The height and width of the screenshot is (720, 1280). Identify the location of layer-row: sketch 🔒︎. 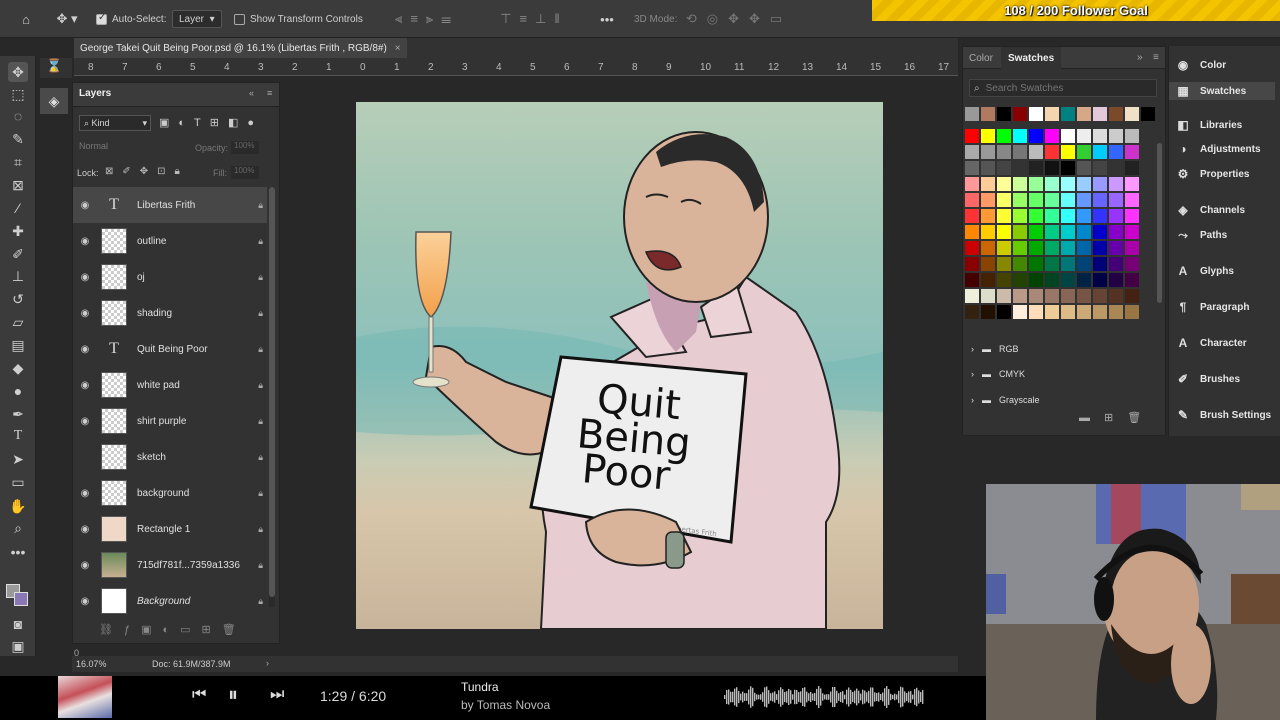
(170, 457).